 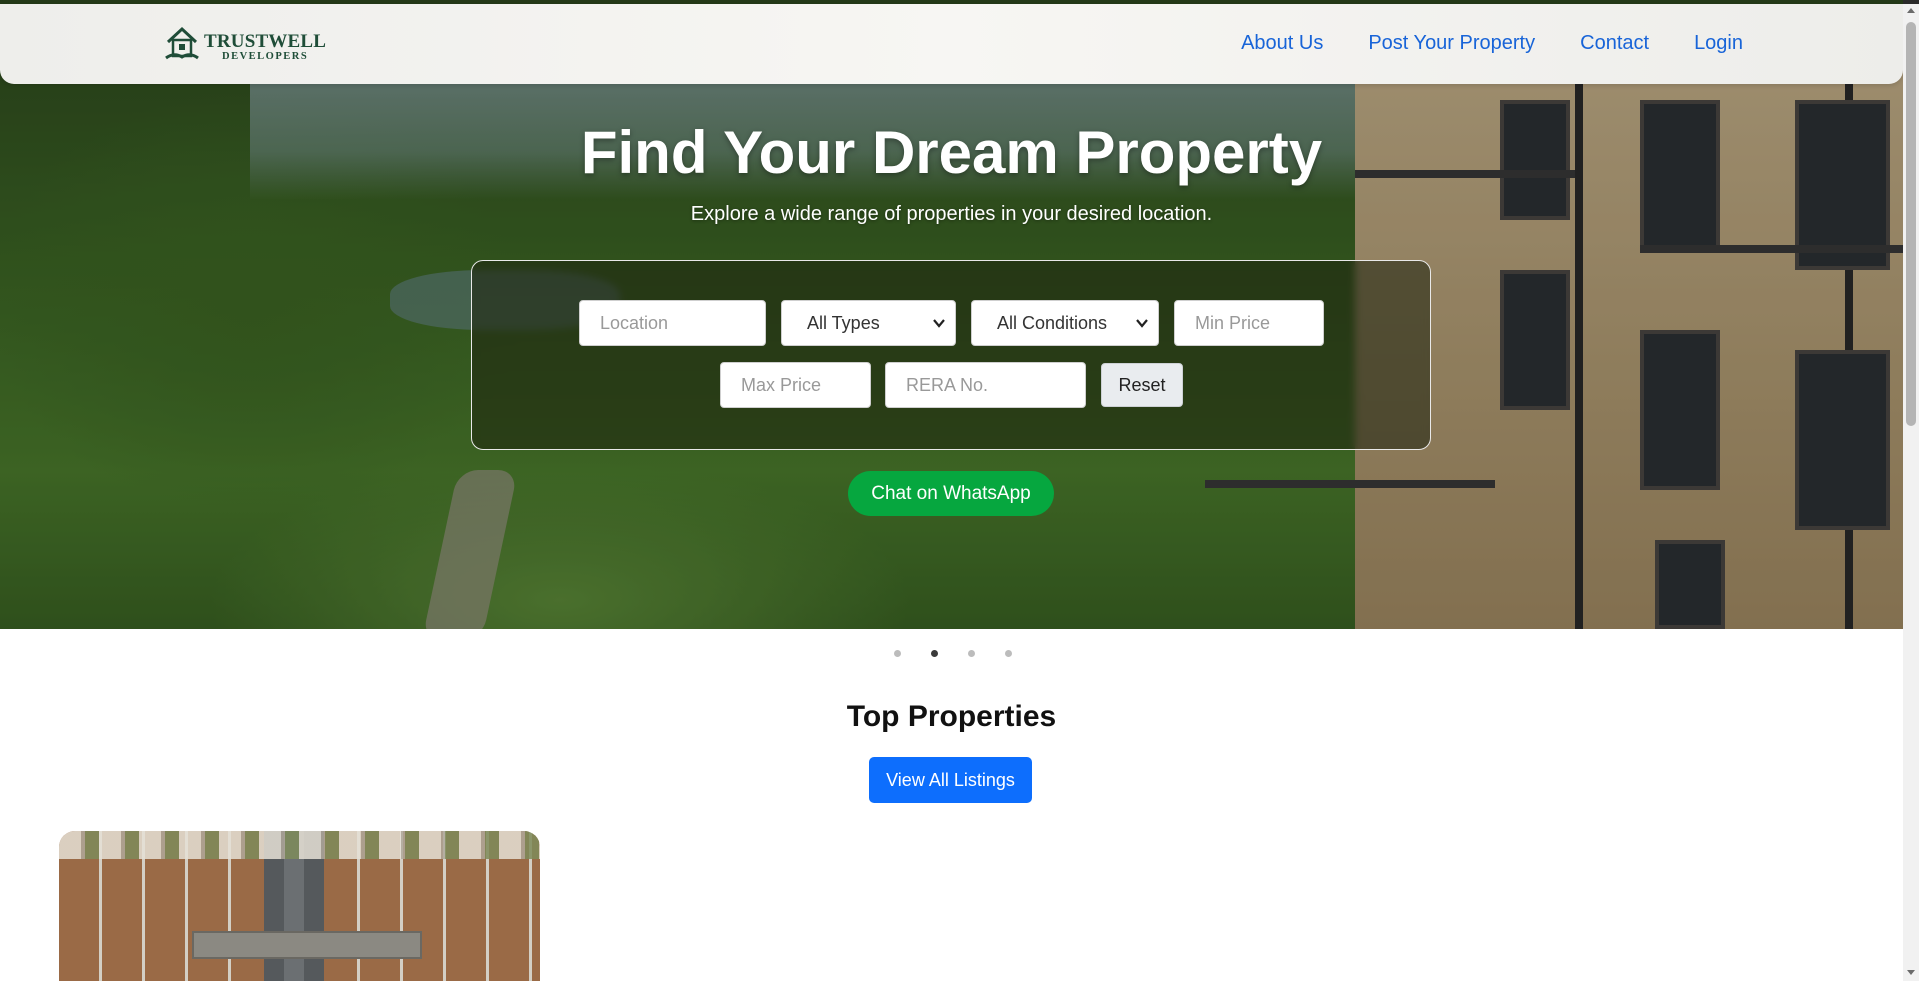 I want to click on max-price-input, so click(x=795, y=385).